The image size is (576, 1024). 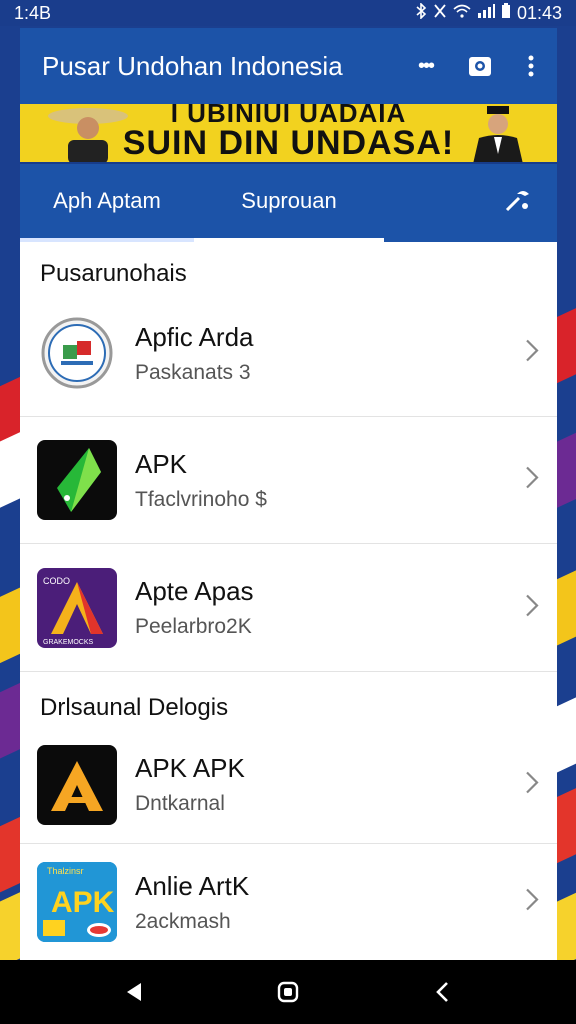 What do you see at coordinates (442, 992) in the screenshot?
I see `chevron-left-icon` at bounding box center [442, 992].